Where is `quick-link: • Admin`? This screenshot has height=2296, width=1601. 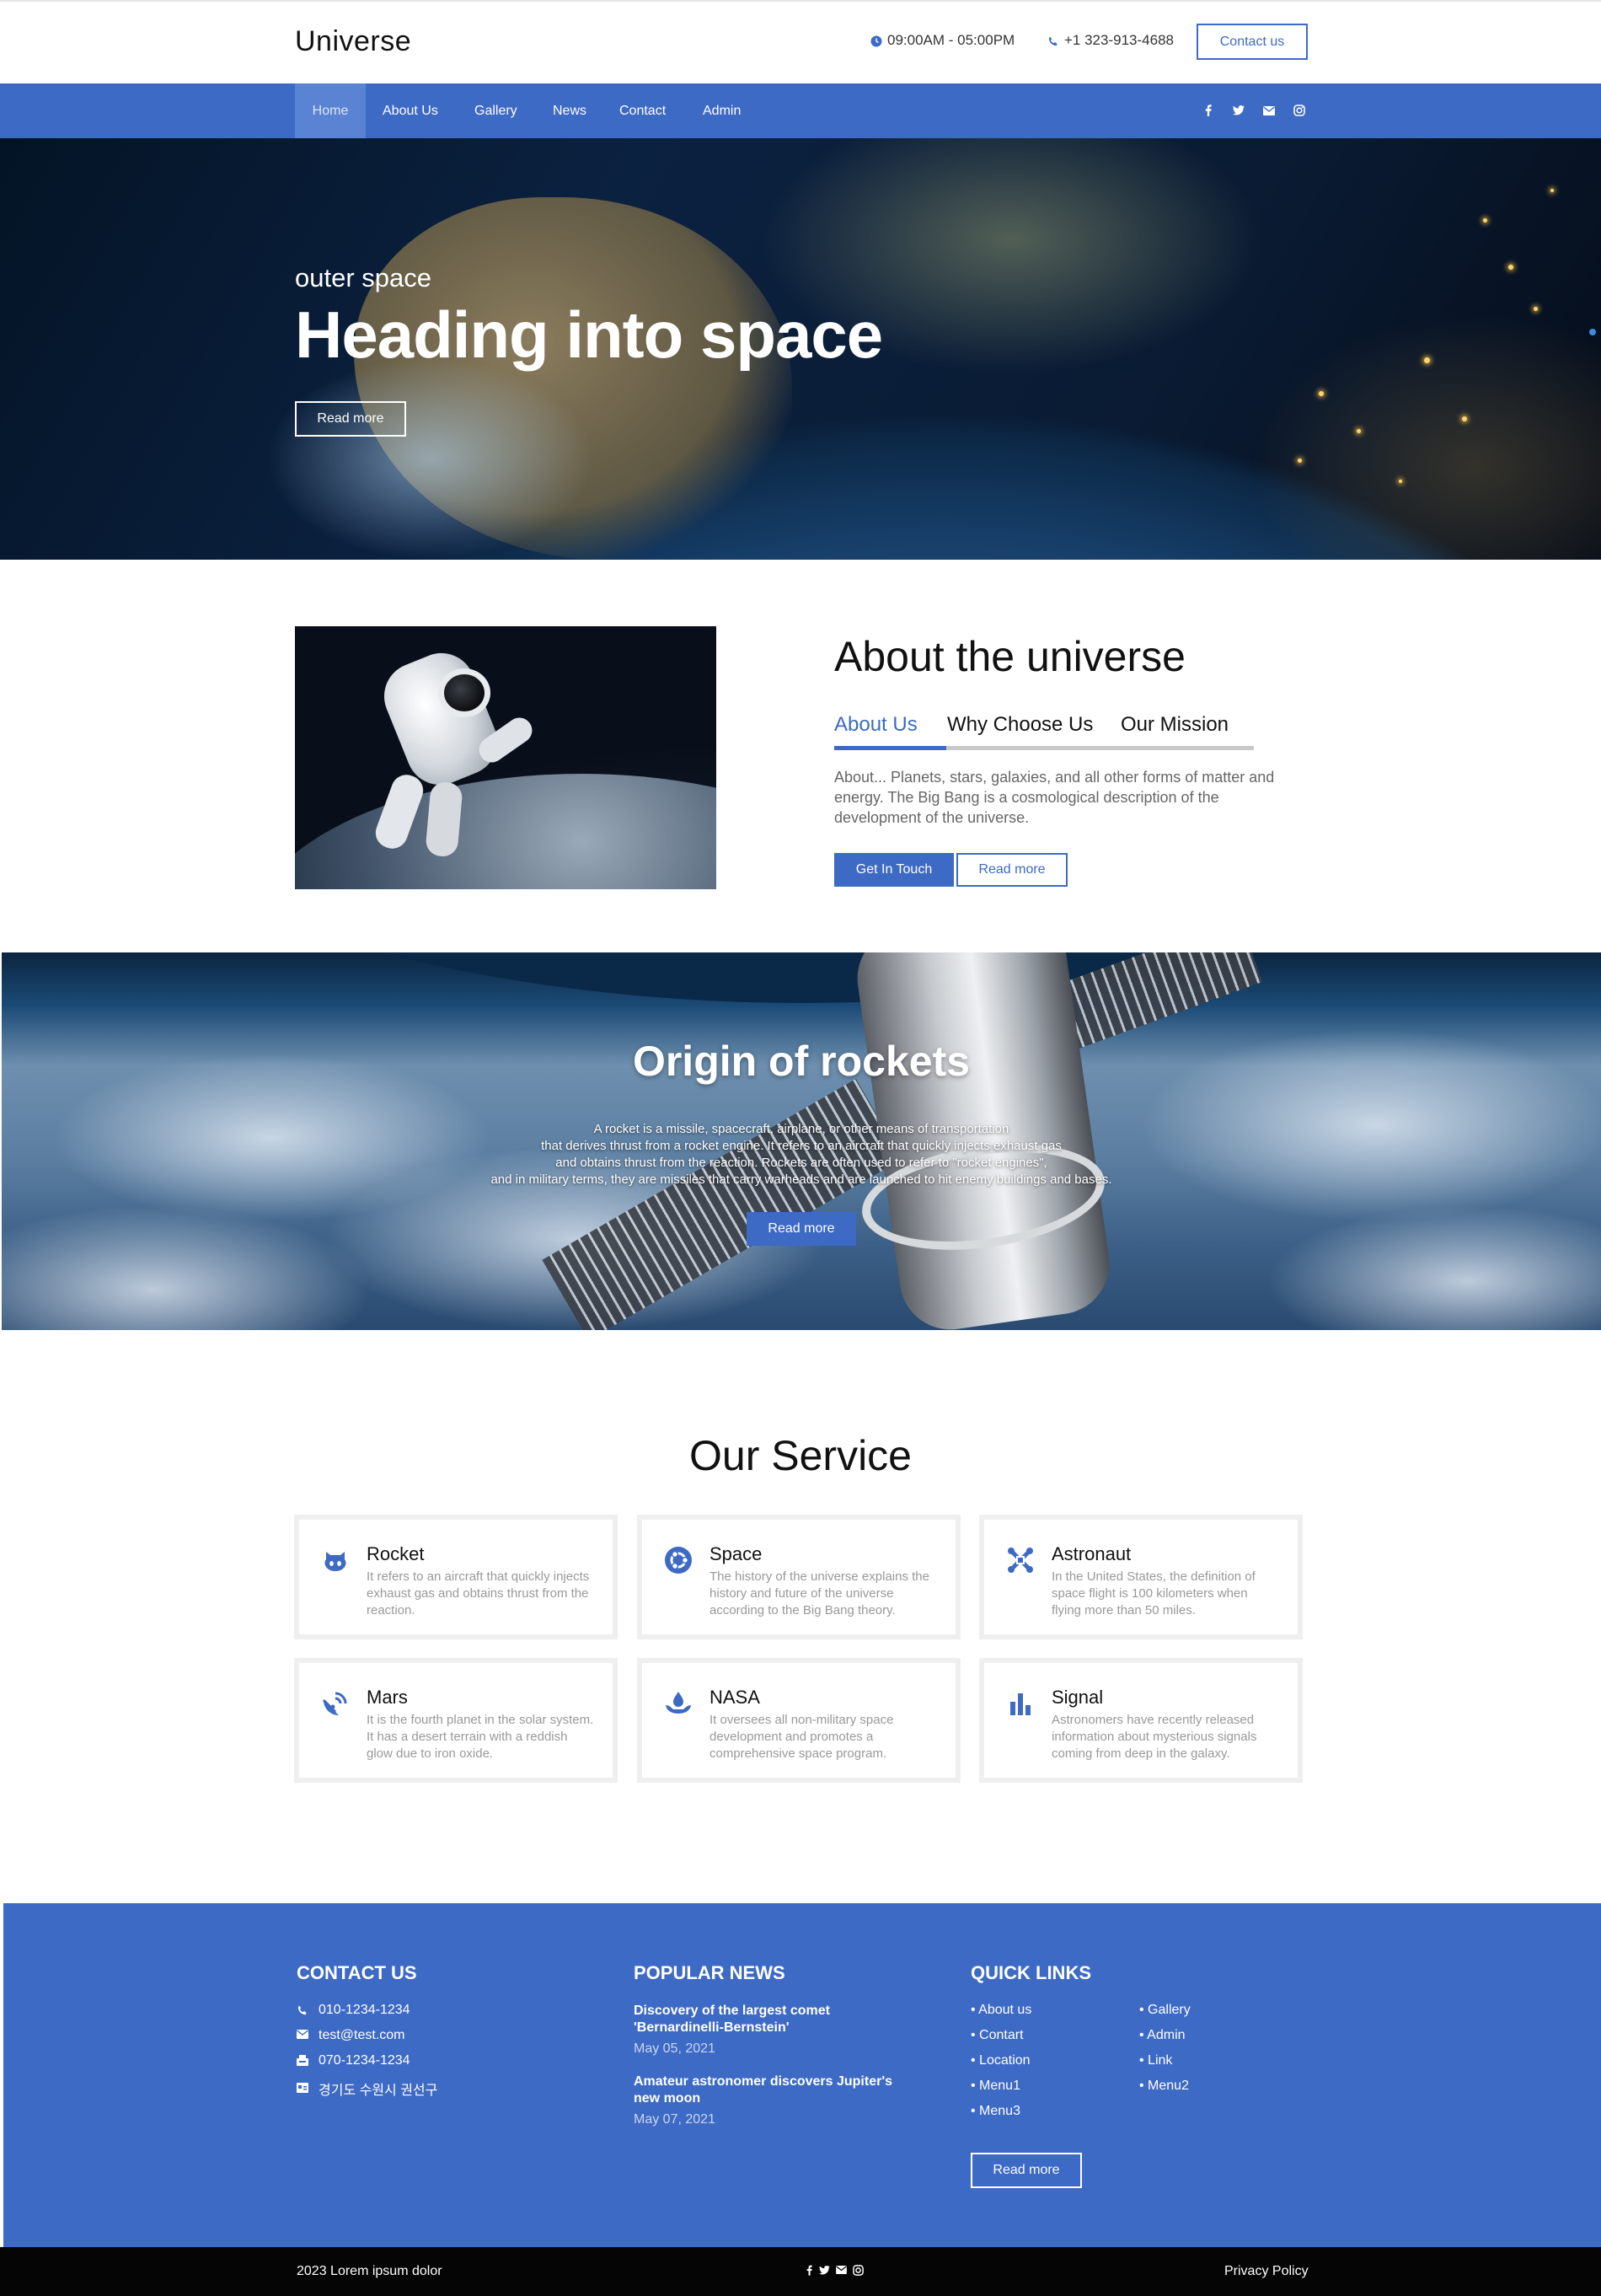 quick-link: • Admin is located at coordinates (1162, 2035).